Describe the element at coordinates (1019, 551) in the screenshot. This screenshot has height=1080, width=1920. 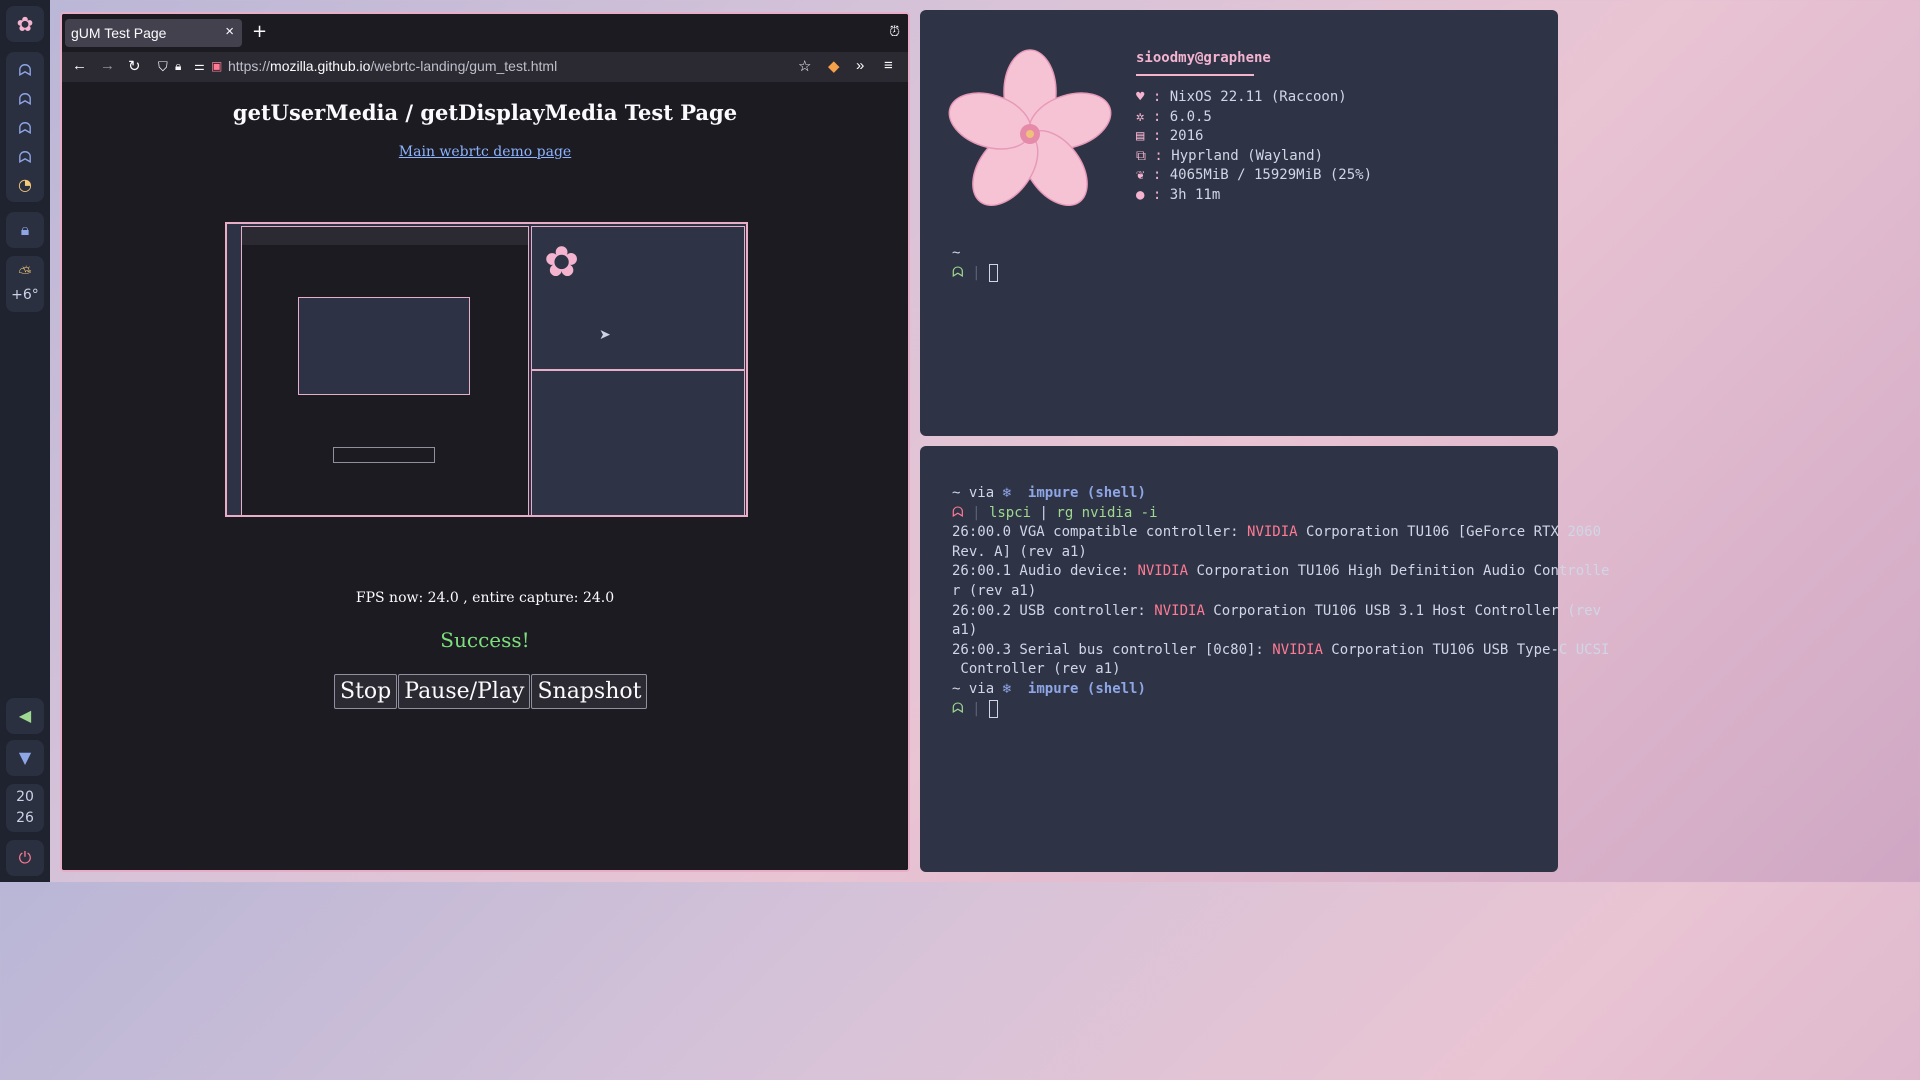
I see `output-line: Rev. A] (rev a1)` at that location.